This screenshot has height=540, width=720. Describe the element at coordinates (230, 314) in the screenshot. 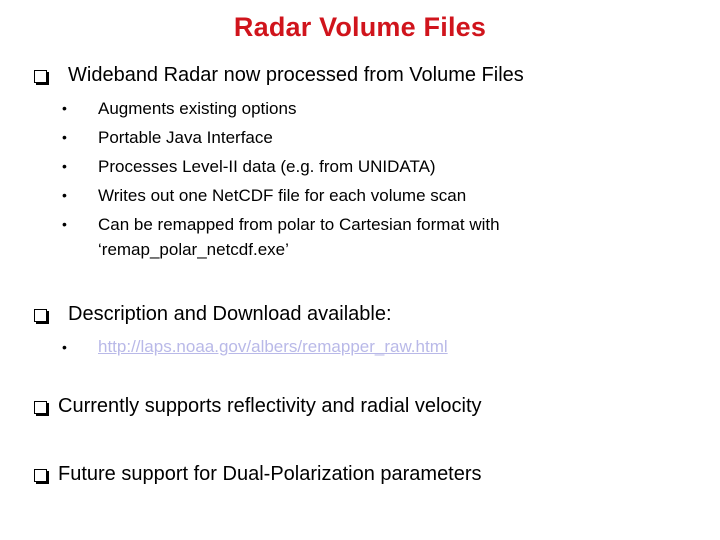

I see `section-2-heading: Description and Download available:` at that location.